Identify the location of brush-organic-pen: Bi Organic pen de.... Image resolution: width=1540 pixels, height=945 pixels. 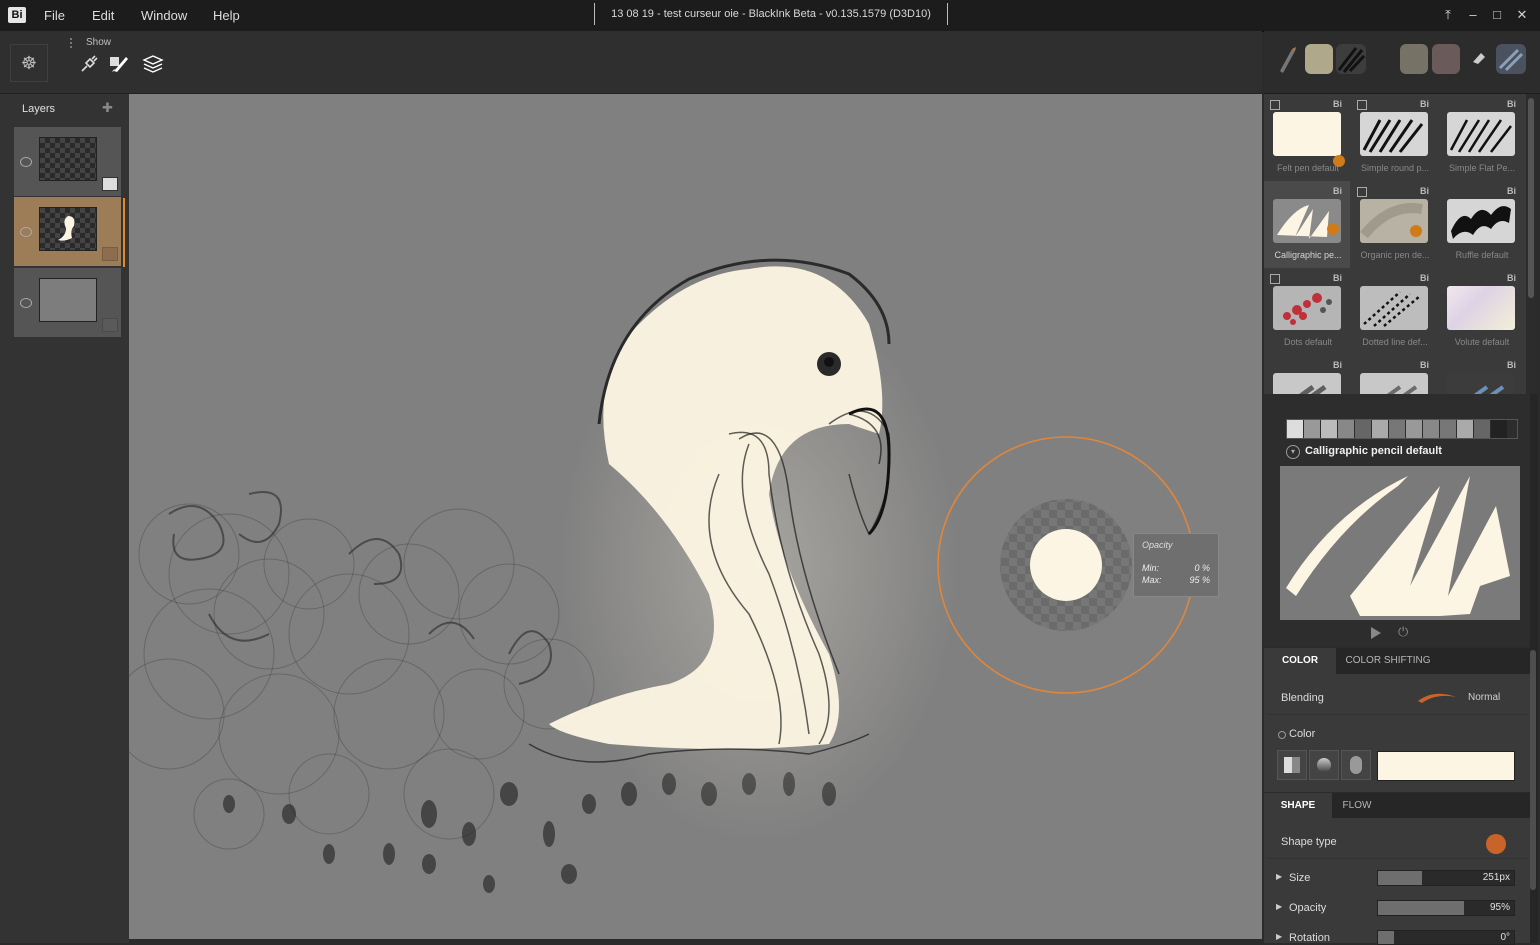
(1394, 224).